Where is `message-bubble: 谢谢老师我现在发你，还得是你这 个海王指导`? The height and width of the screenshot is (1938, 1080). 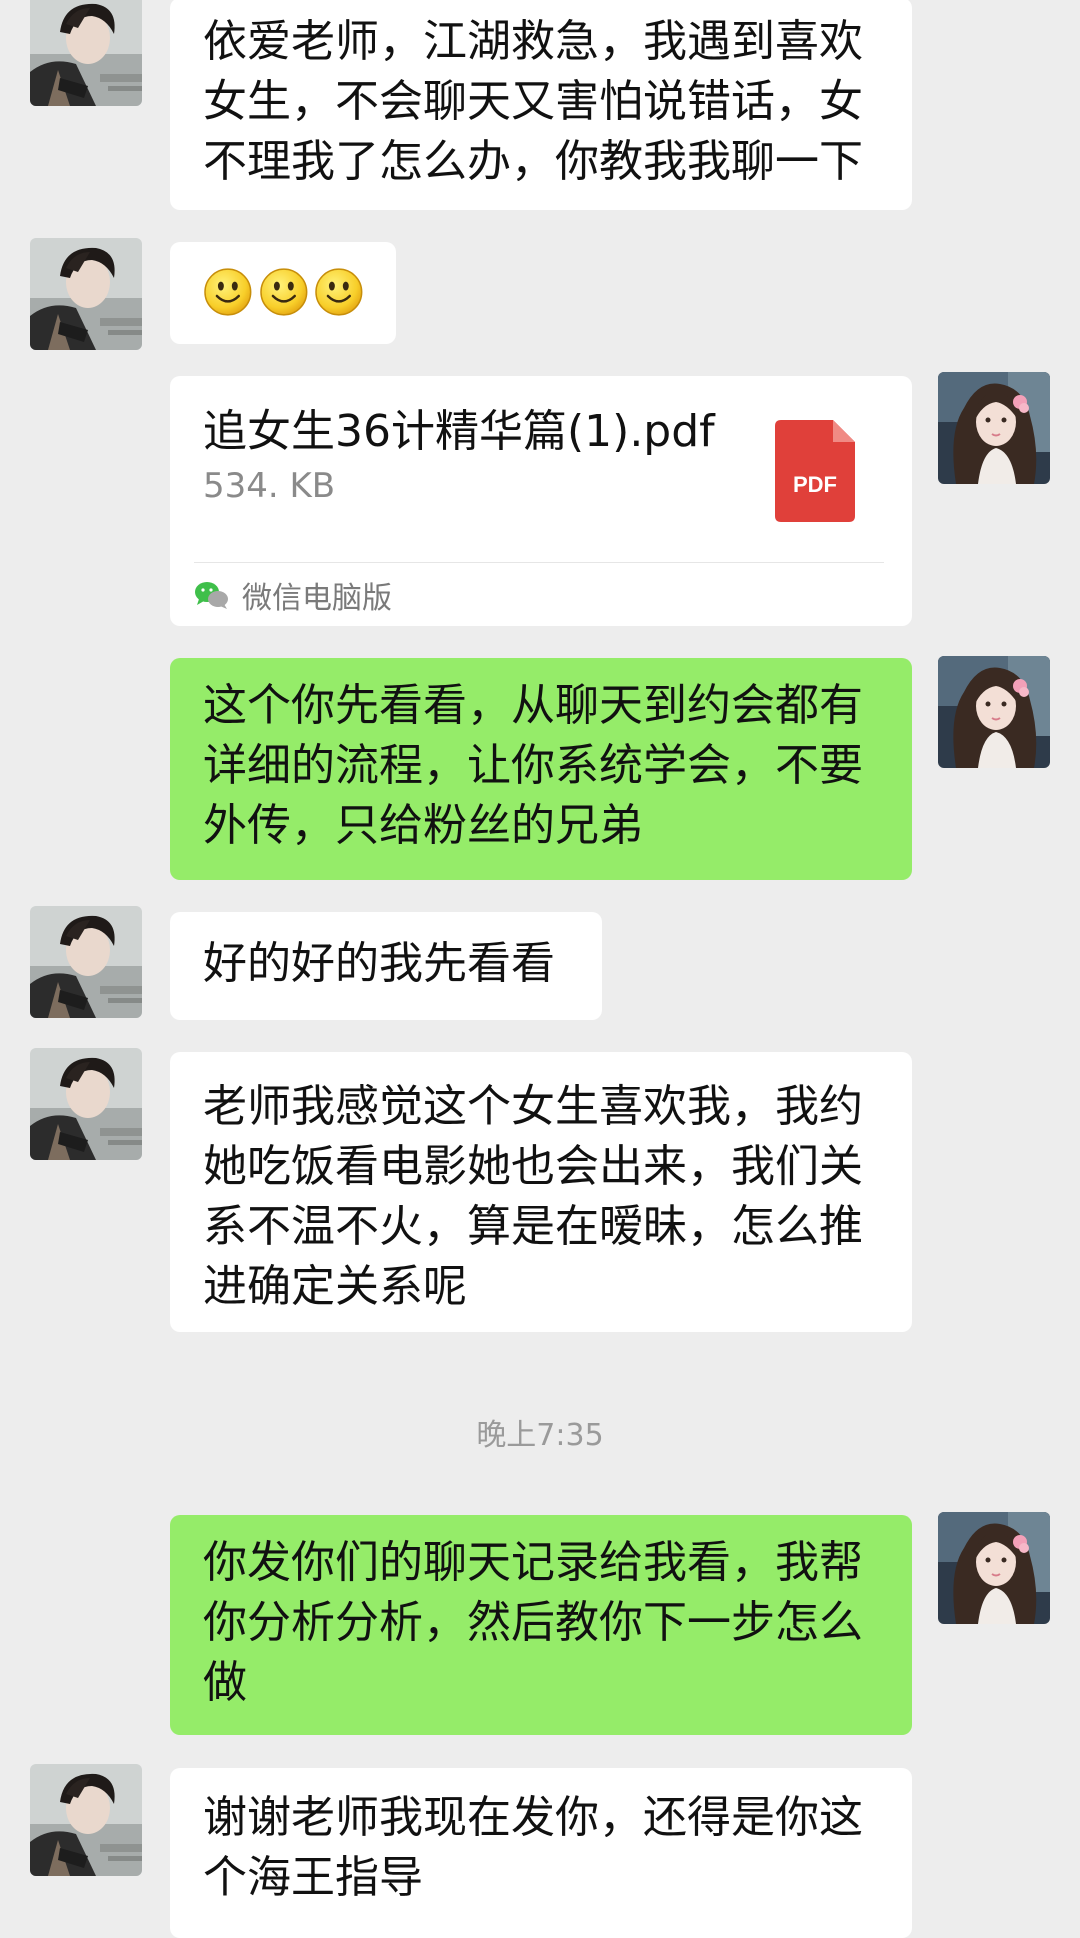 message-bubble: 谢谢老师我现在发你，还得是你这 个海王指导 is located at coordinates (541, 1853).